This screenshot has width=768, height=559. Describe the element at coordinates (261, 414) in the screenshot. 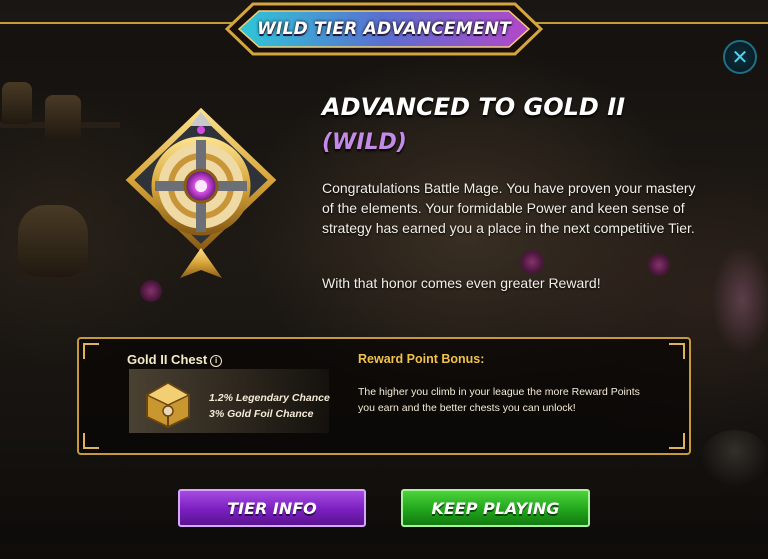

I see `gold-foil-chance: 3% Gold Foil Chance` at that location.